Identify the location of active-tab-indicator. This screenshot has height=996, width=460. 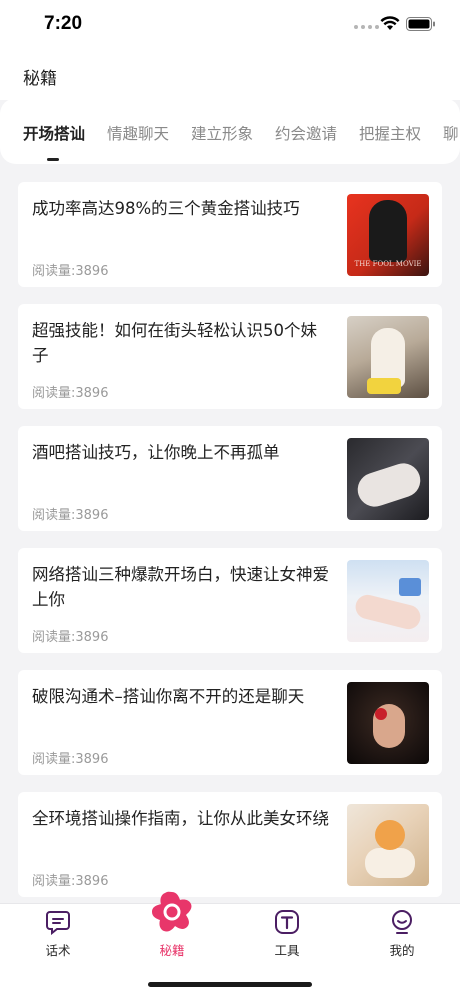
(53, 159).